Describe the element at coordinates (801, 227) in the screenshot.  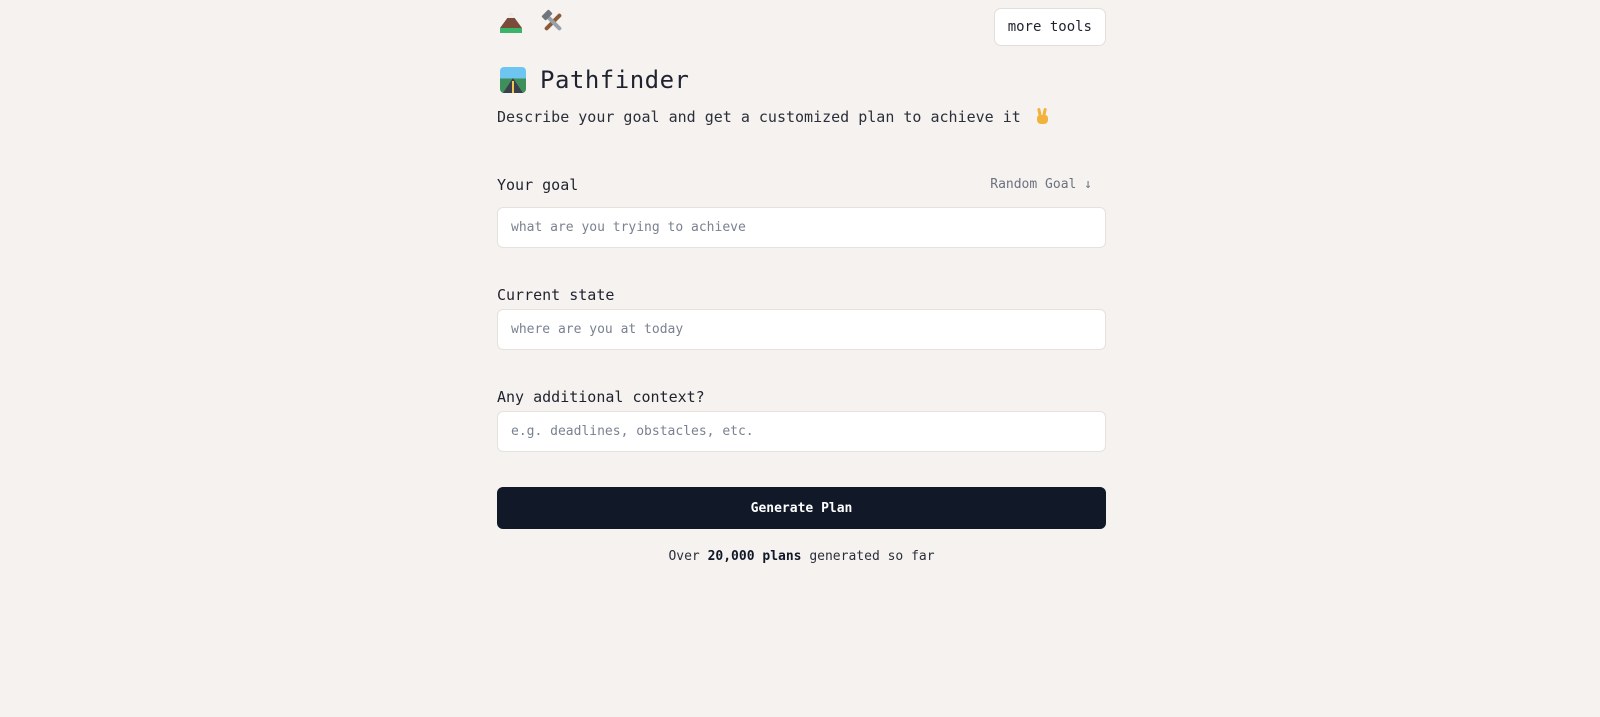
I see `goal-input` at that location.